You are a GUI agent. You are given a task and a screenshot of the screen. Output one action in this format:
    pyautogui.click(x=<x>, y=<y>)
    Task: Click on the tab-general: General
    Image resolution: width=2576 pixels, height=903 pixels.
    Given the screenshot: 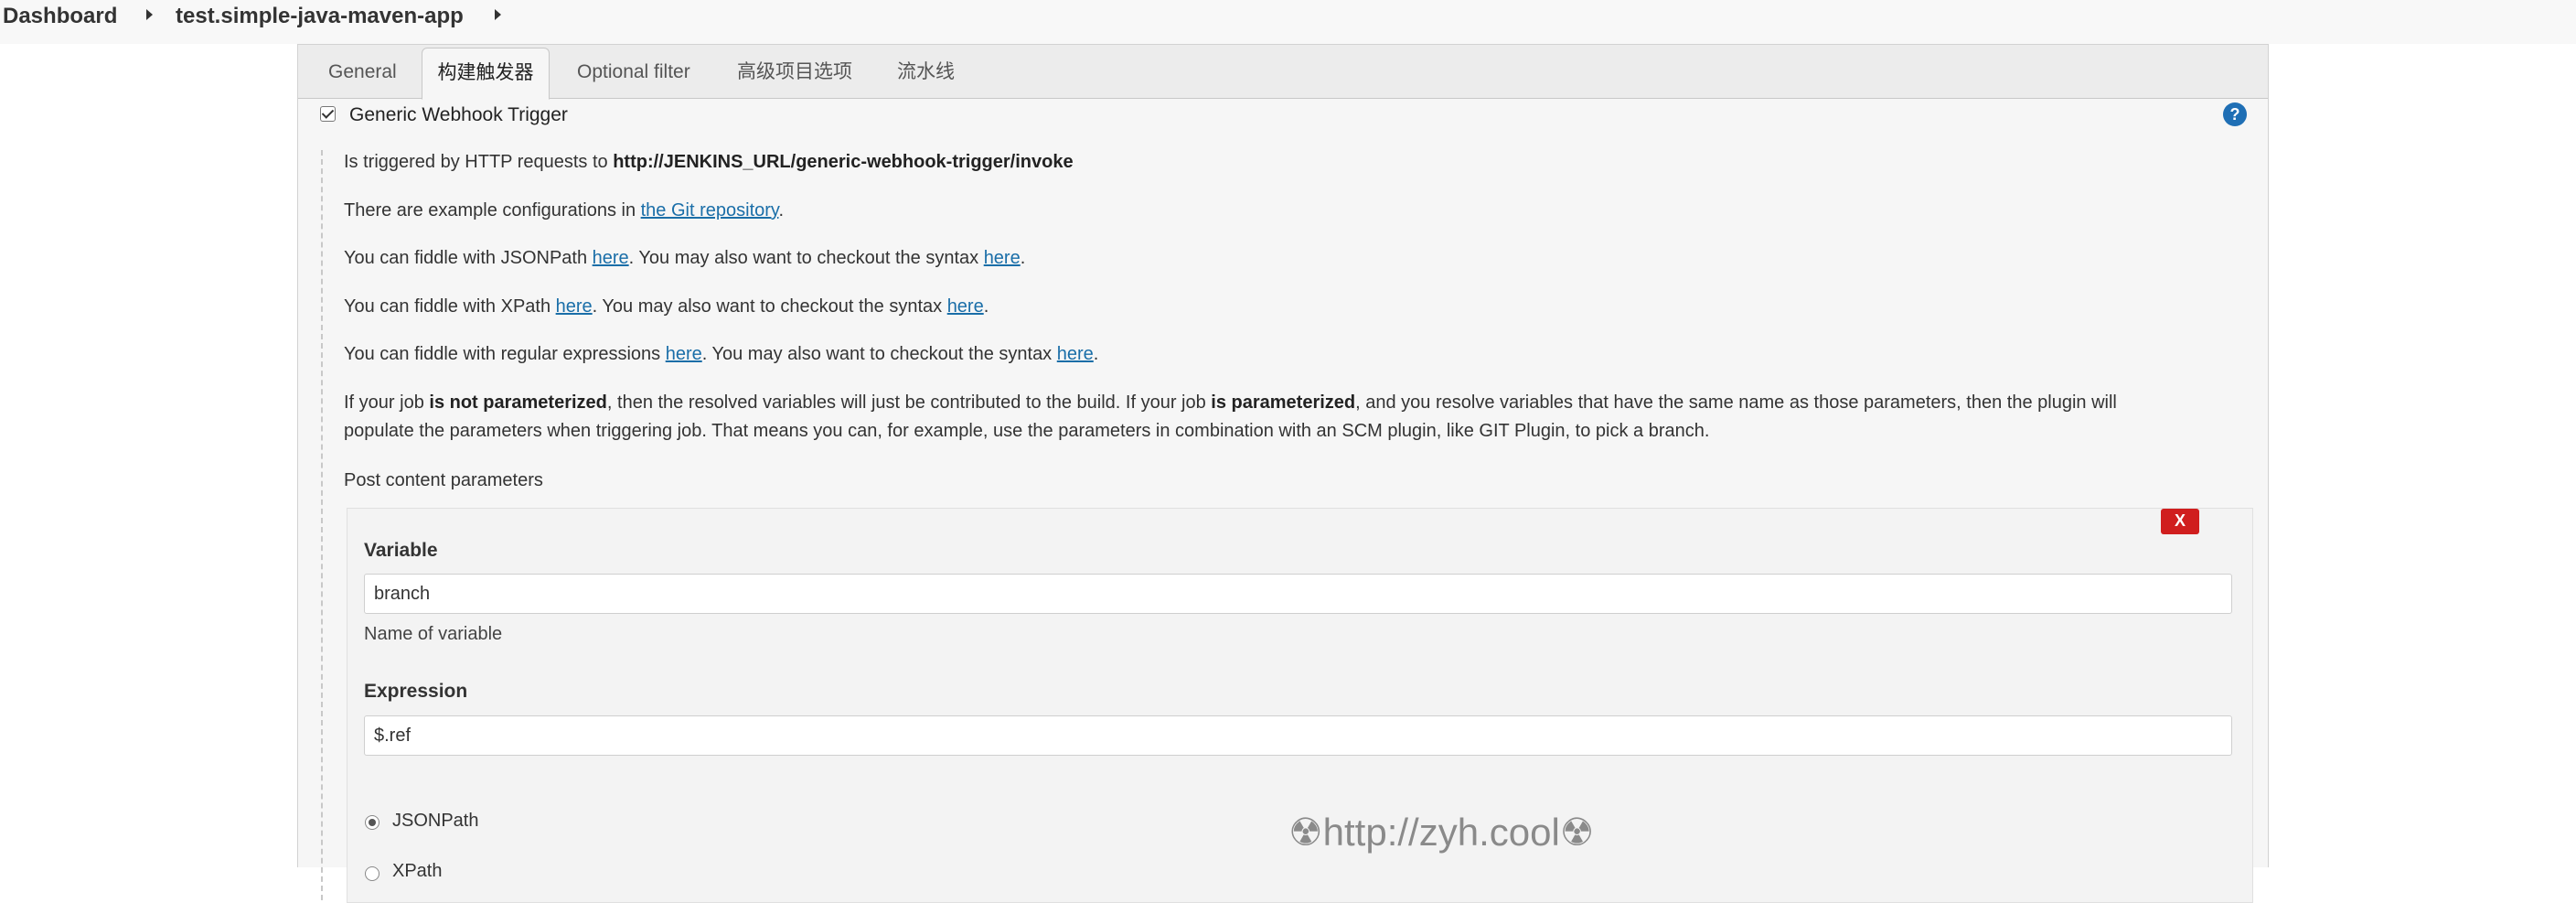 What is the action you would take?
    pyautogui.click(x=362, y=71)
    